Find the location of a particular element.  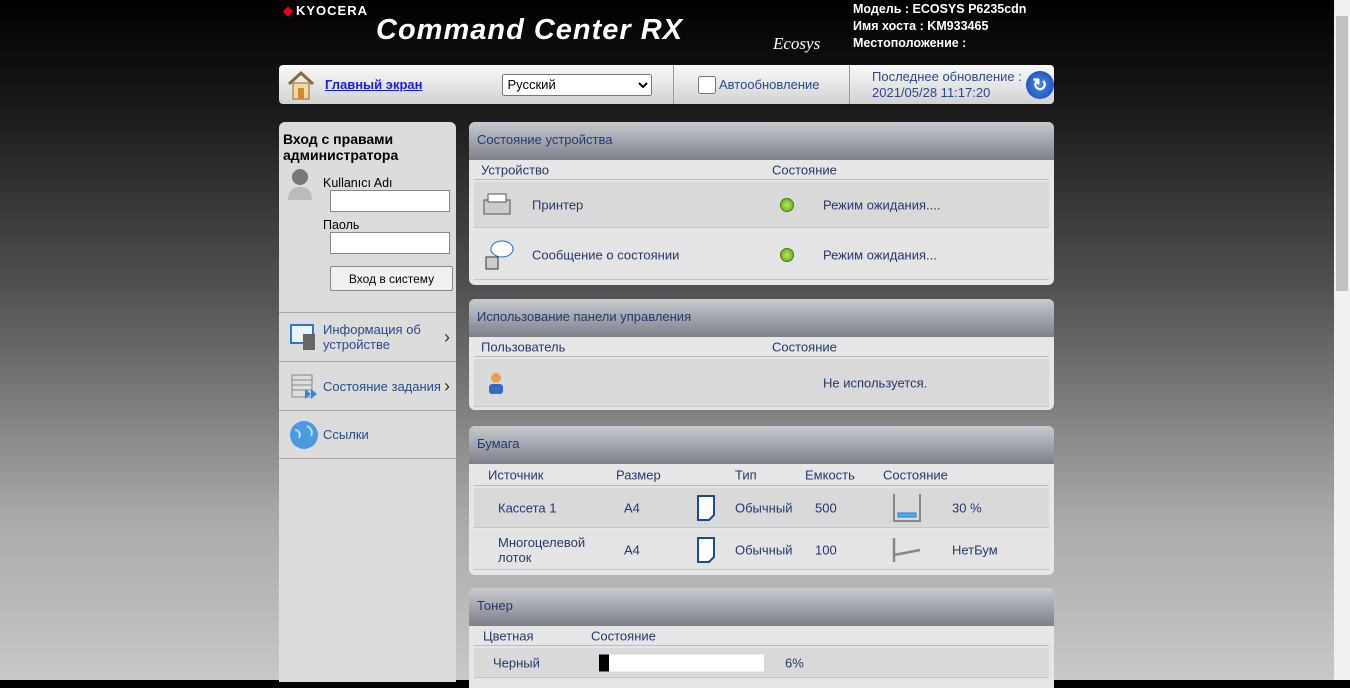

sidebar-item-links: Ссылки is located at coordinates (367, 434).